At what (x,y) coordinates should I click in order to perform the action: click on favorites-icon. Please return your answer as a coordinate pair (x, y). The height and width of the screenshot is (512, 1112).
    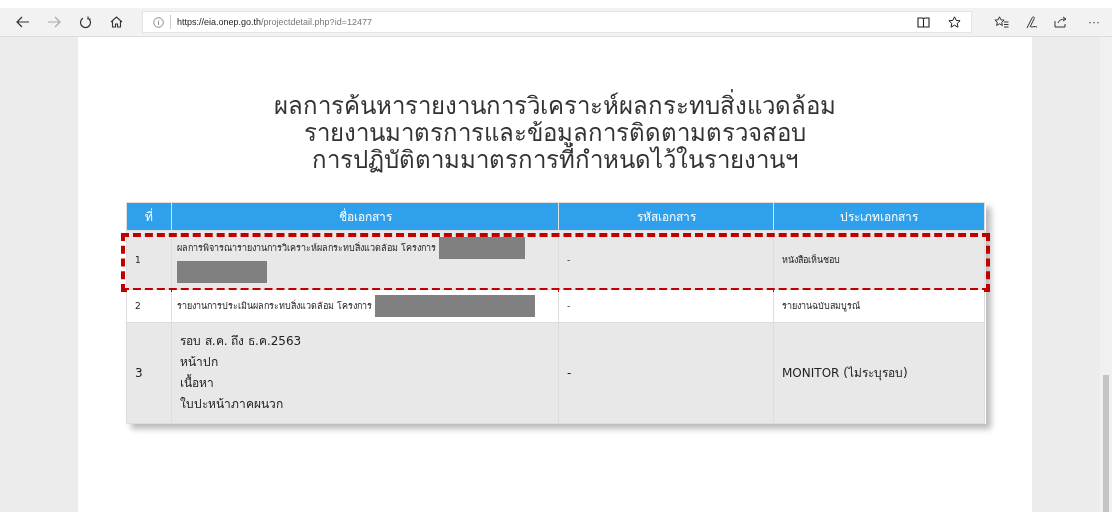
    Looking at the image, I should click on (1001, 22).